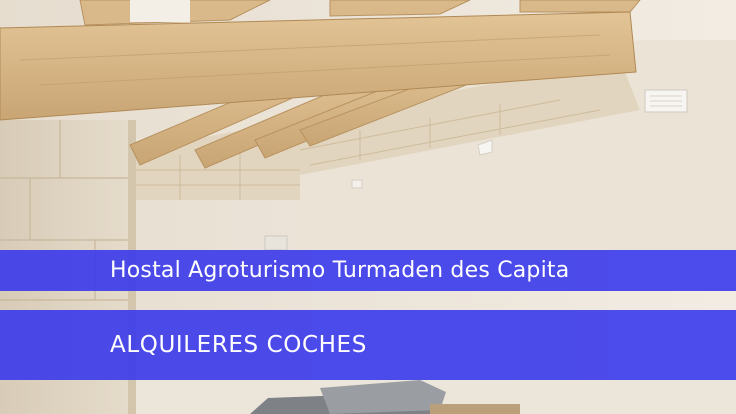  I want to click on car-rental-label: ALQUILERES COCHES, so click(238, 345).